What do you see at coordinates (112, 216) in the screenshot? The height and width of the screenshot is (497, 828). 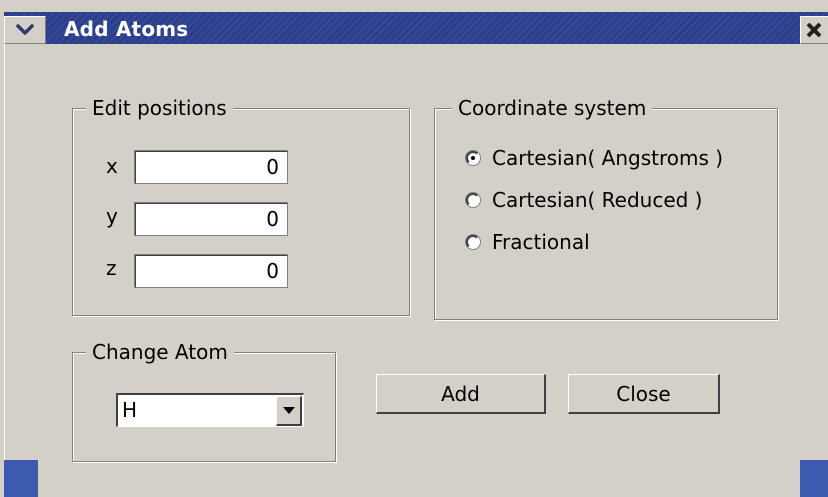 I see `y-label: y` at bounding box center [112, 216].